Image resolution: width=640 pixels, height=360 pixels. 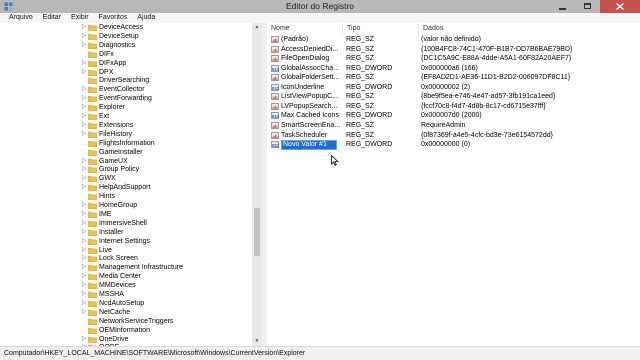 I want to click on tree-item-label: Hints, so click(x=107, y=197).